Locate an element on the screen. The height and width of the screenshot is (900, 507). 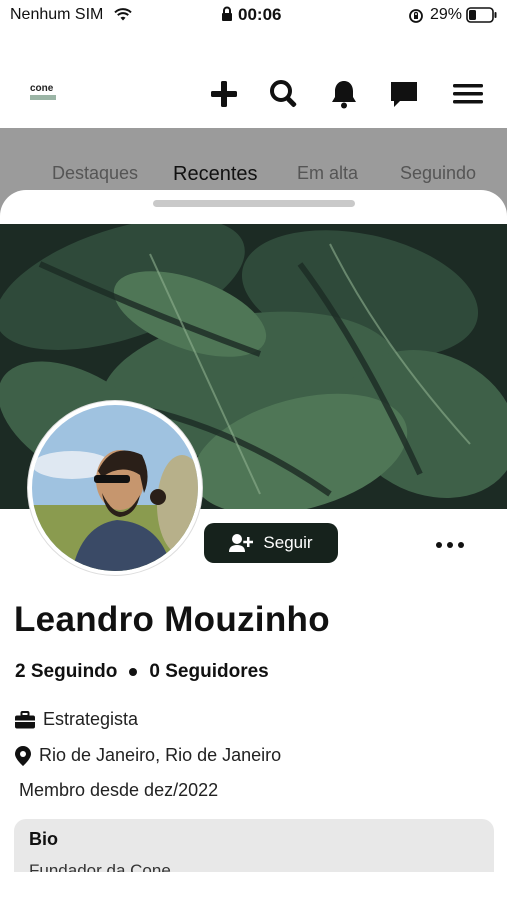
clock: 00:06 is located at coordinates (260, 14).